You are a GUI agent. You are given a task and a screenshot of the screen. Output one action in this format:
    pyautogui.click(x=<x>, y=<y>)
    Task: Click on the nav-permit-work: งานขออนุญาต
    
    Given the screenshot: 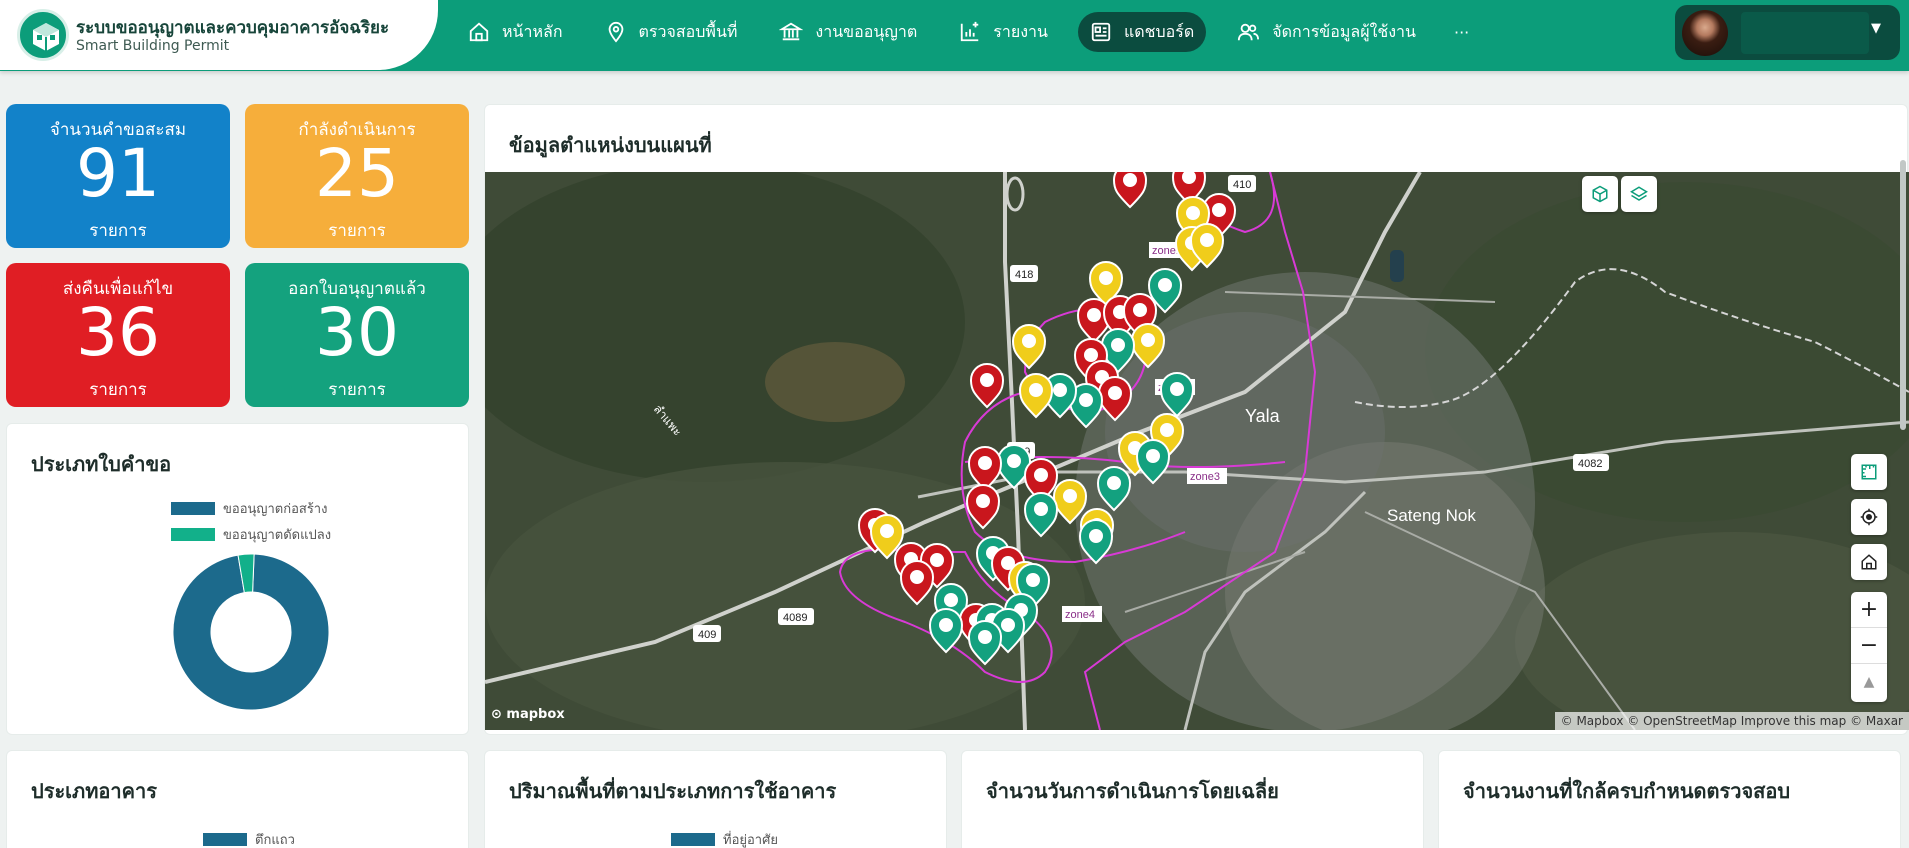 What is the action you would take?
    pyautogui.click(x=848, y=32)
    